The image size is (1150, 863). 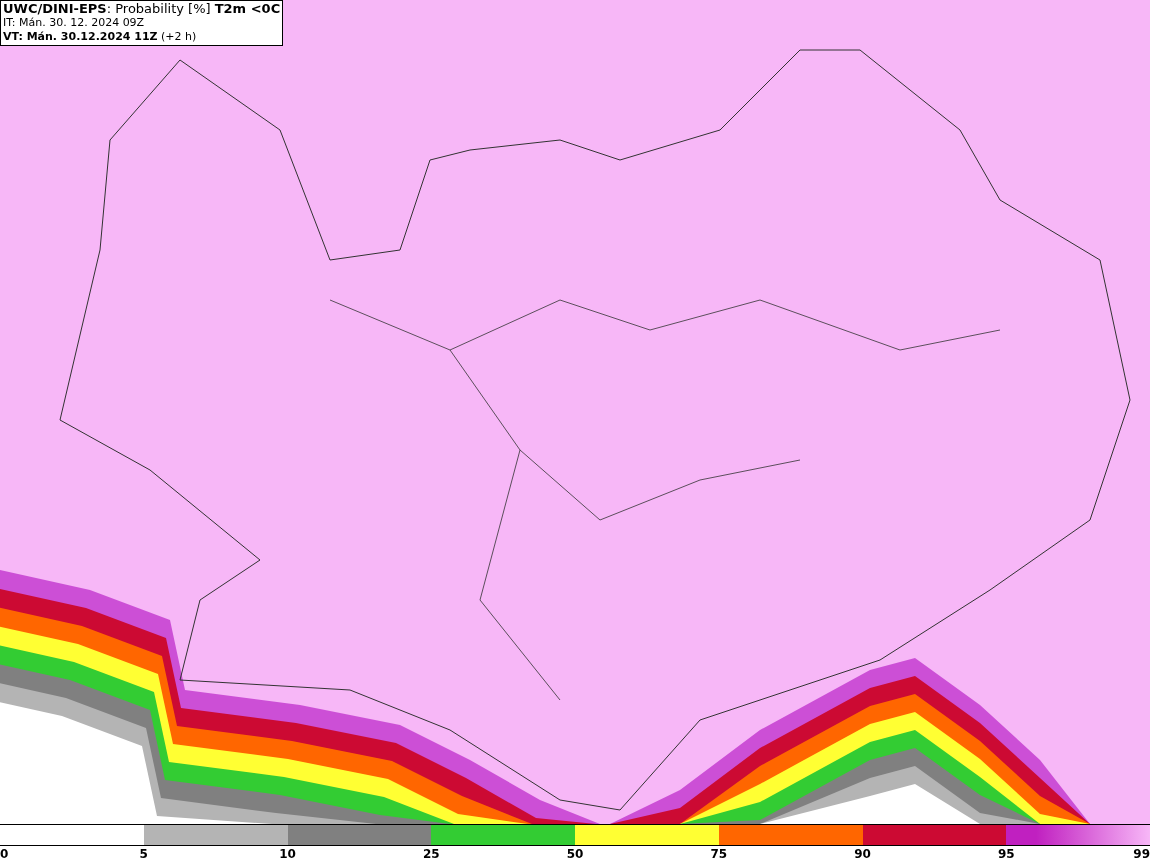 What do you see at coordinates (862, 854) in the screenshot?
I see `legend-tick-label: 90` at bounding box center [862, 854].